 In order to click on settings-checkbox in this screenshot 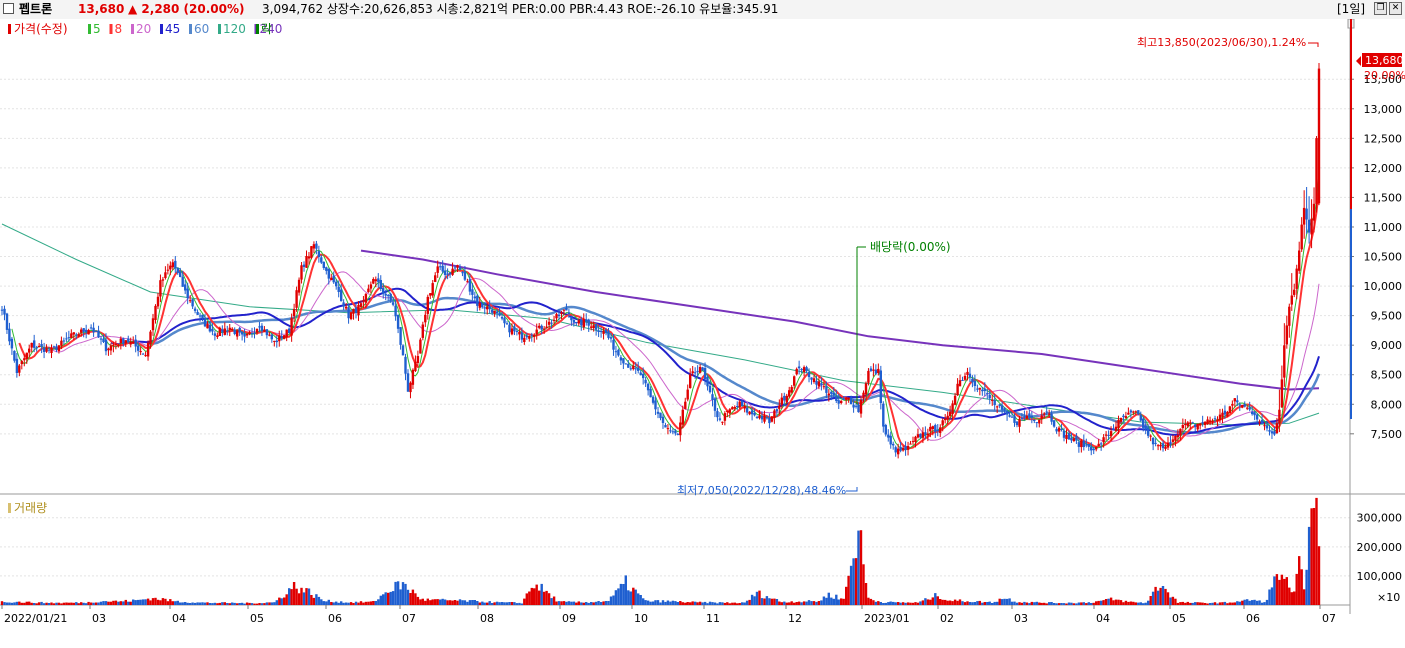, I will do `click(8, 8)`.